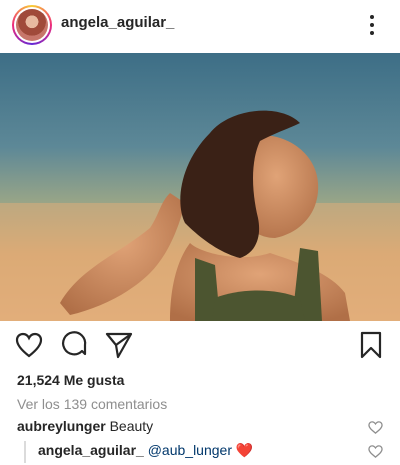 This screenshot has height=465, width=400. What do you see at coordinates (244, 450) in the screenshot?
I see `heart-emoji: ❤️` at bounding box center [244, 450].